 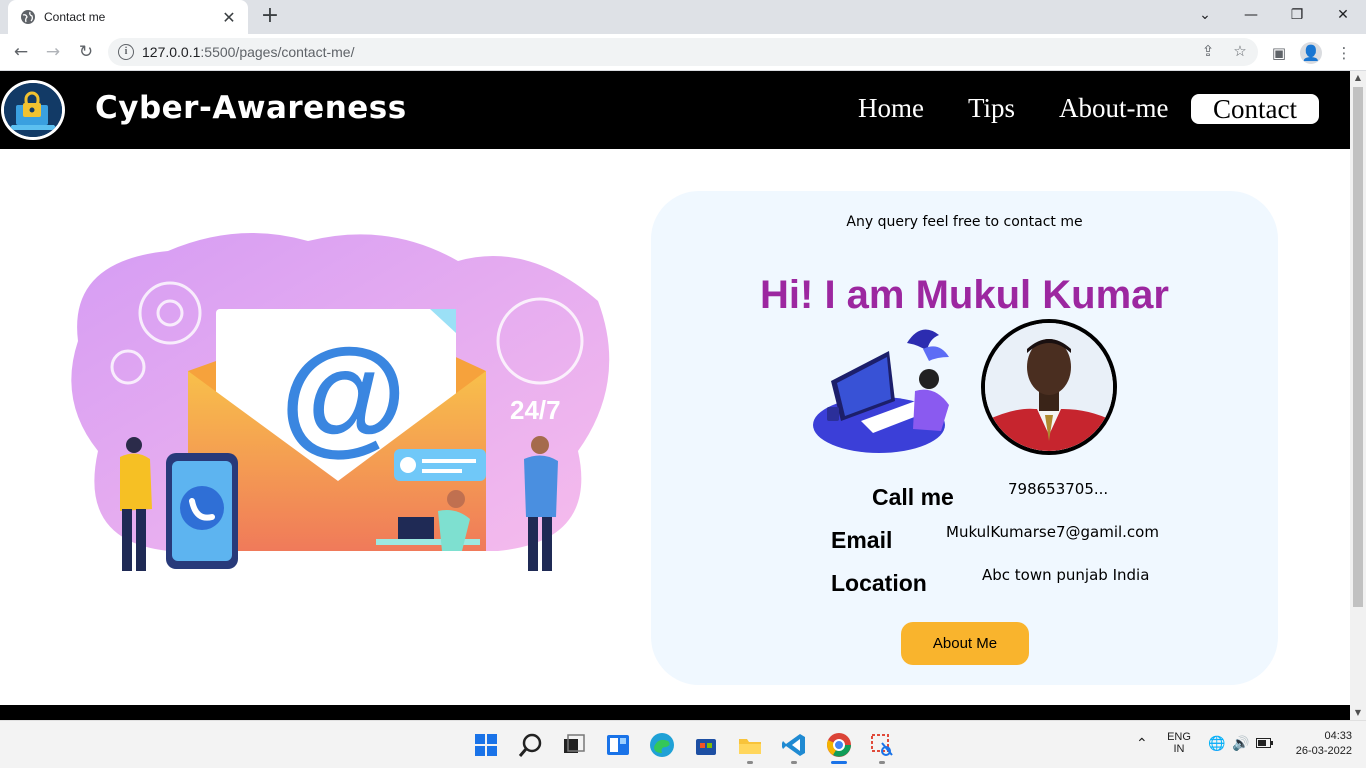 I want to click on clock: 04:33 26-03-2022, so click(x=1319, y=743).